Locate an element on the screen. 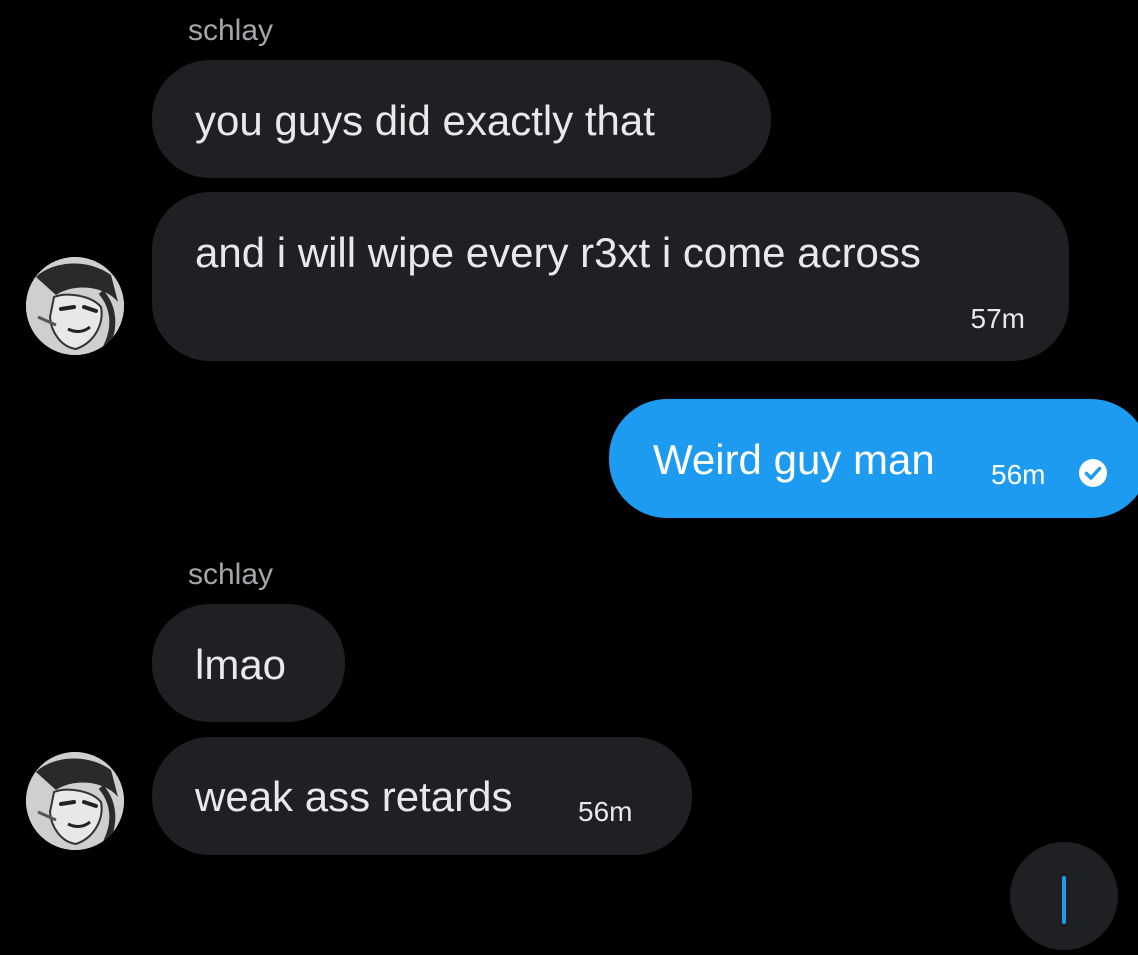 The width and height of the screenshot is (1138, 955). message-bubble: lmao is located at coordinates (248, 663).